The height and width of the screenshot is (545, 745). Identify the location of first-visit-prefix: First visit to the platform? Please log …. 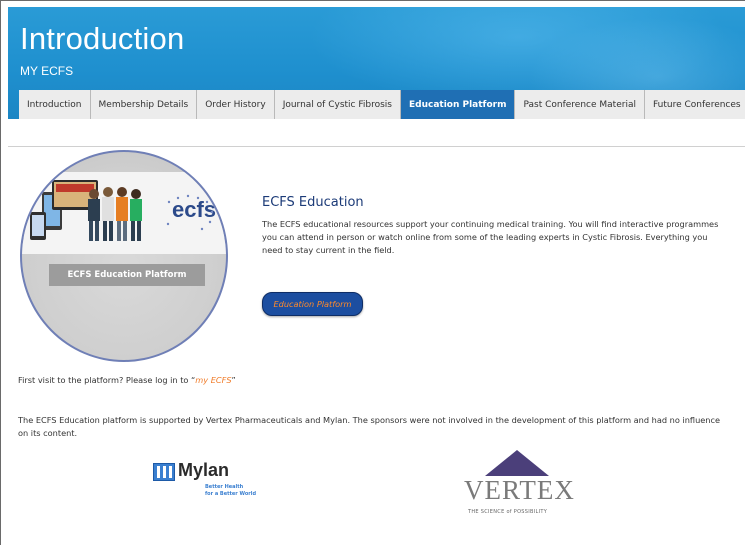
(107, 380).